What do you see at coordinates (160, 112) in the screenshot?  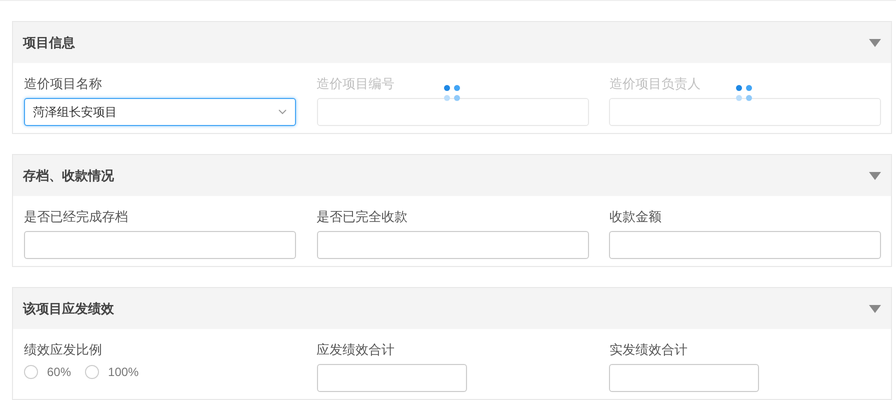 I see `select-field: 菏泽组长安项目` at bounding box center [160, 112].